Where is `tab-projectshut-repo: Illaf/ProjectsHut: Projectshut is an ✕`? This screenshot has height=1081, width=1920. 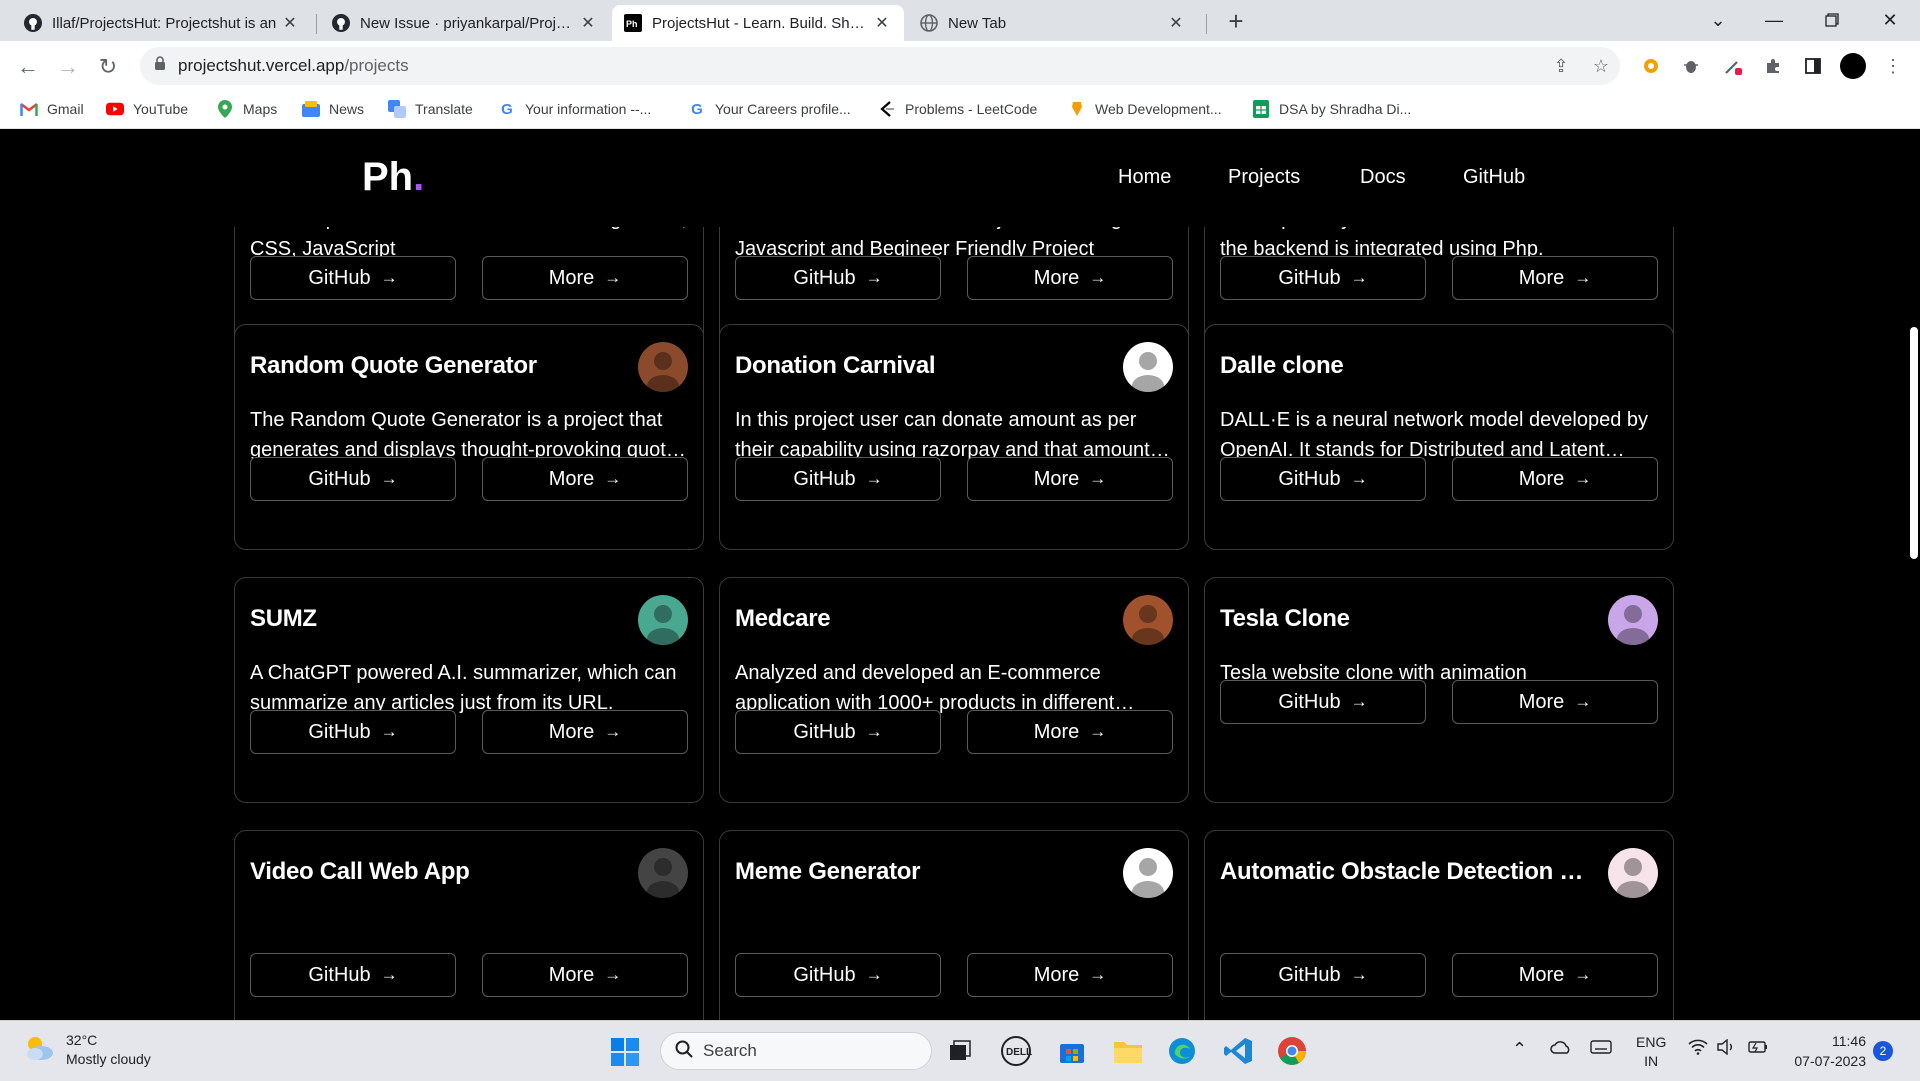 tab-projectshut-repo: Illaf/ProjectsHut: Projectshut is an ✕ is located at coordinates (162, 23).